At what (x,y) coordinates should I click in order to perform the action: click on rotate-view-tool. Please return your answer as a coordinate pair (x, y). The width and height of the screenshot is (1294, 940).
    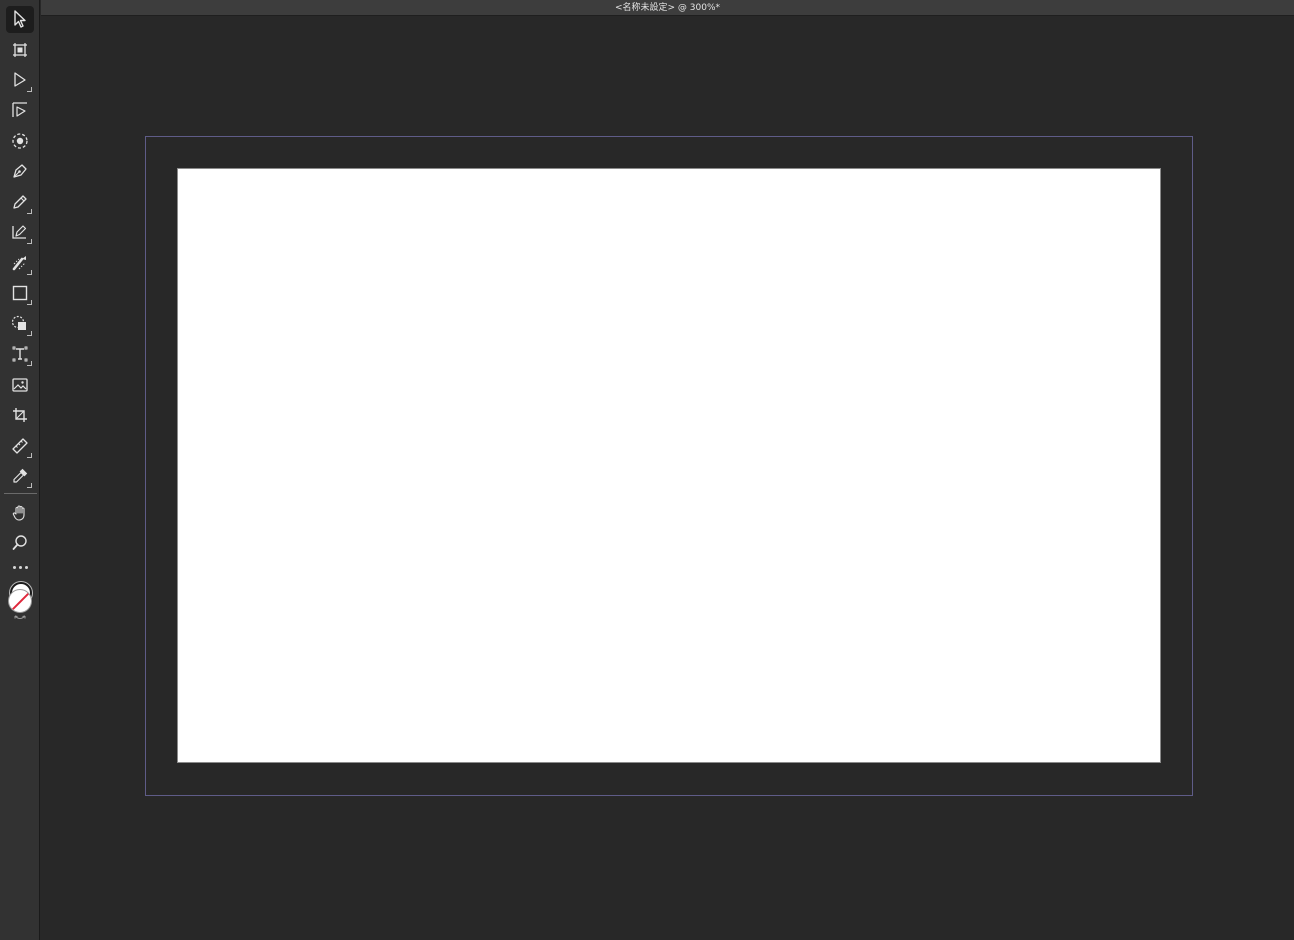
    Looking at the image, I should click on (20, 141).